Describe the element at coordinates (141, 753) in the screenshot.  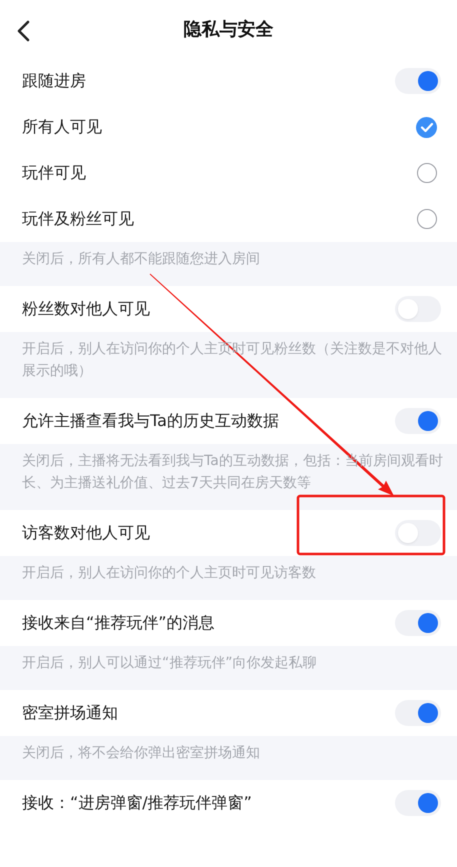
I see `hint-text: 关闭后，将不会给你弹出密室拼场通知` at that location.